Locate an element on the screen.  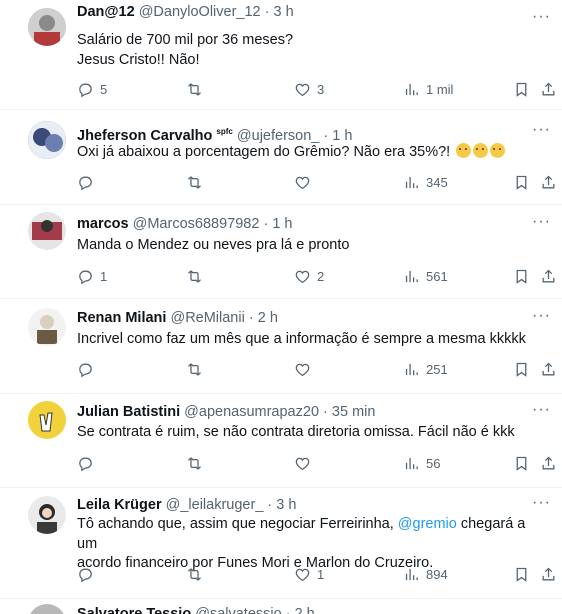
tweet-header: Dan@12 @DanyloOliver_12 · 3 h is located at coordinates (299, 12).